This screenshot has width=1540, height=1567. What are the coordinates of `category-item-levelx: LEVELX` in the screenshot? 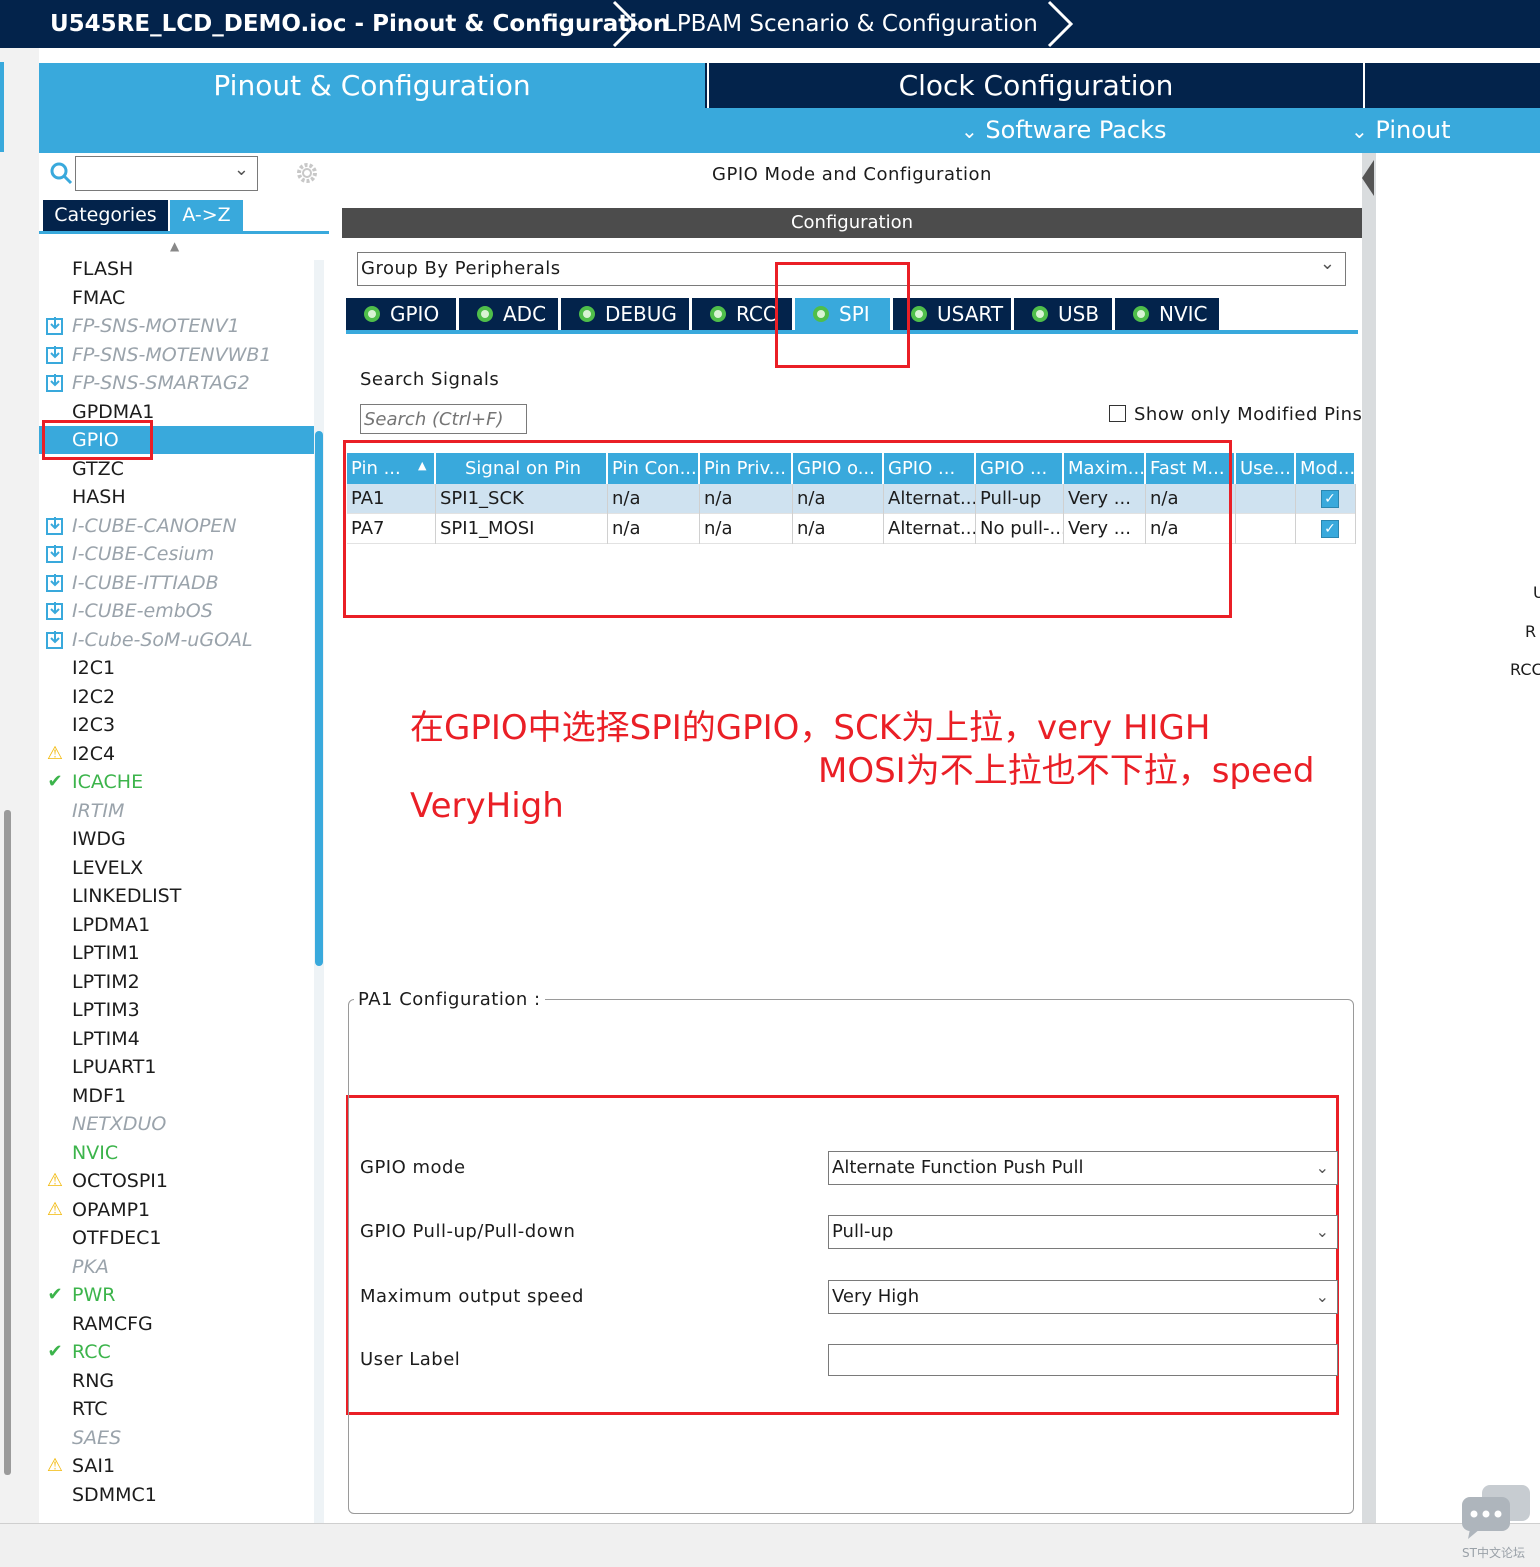 It's located at (179, 868).